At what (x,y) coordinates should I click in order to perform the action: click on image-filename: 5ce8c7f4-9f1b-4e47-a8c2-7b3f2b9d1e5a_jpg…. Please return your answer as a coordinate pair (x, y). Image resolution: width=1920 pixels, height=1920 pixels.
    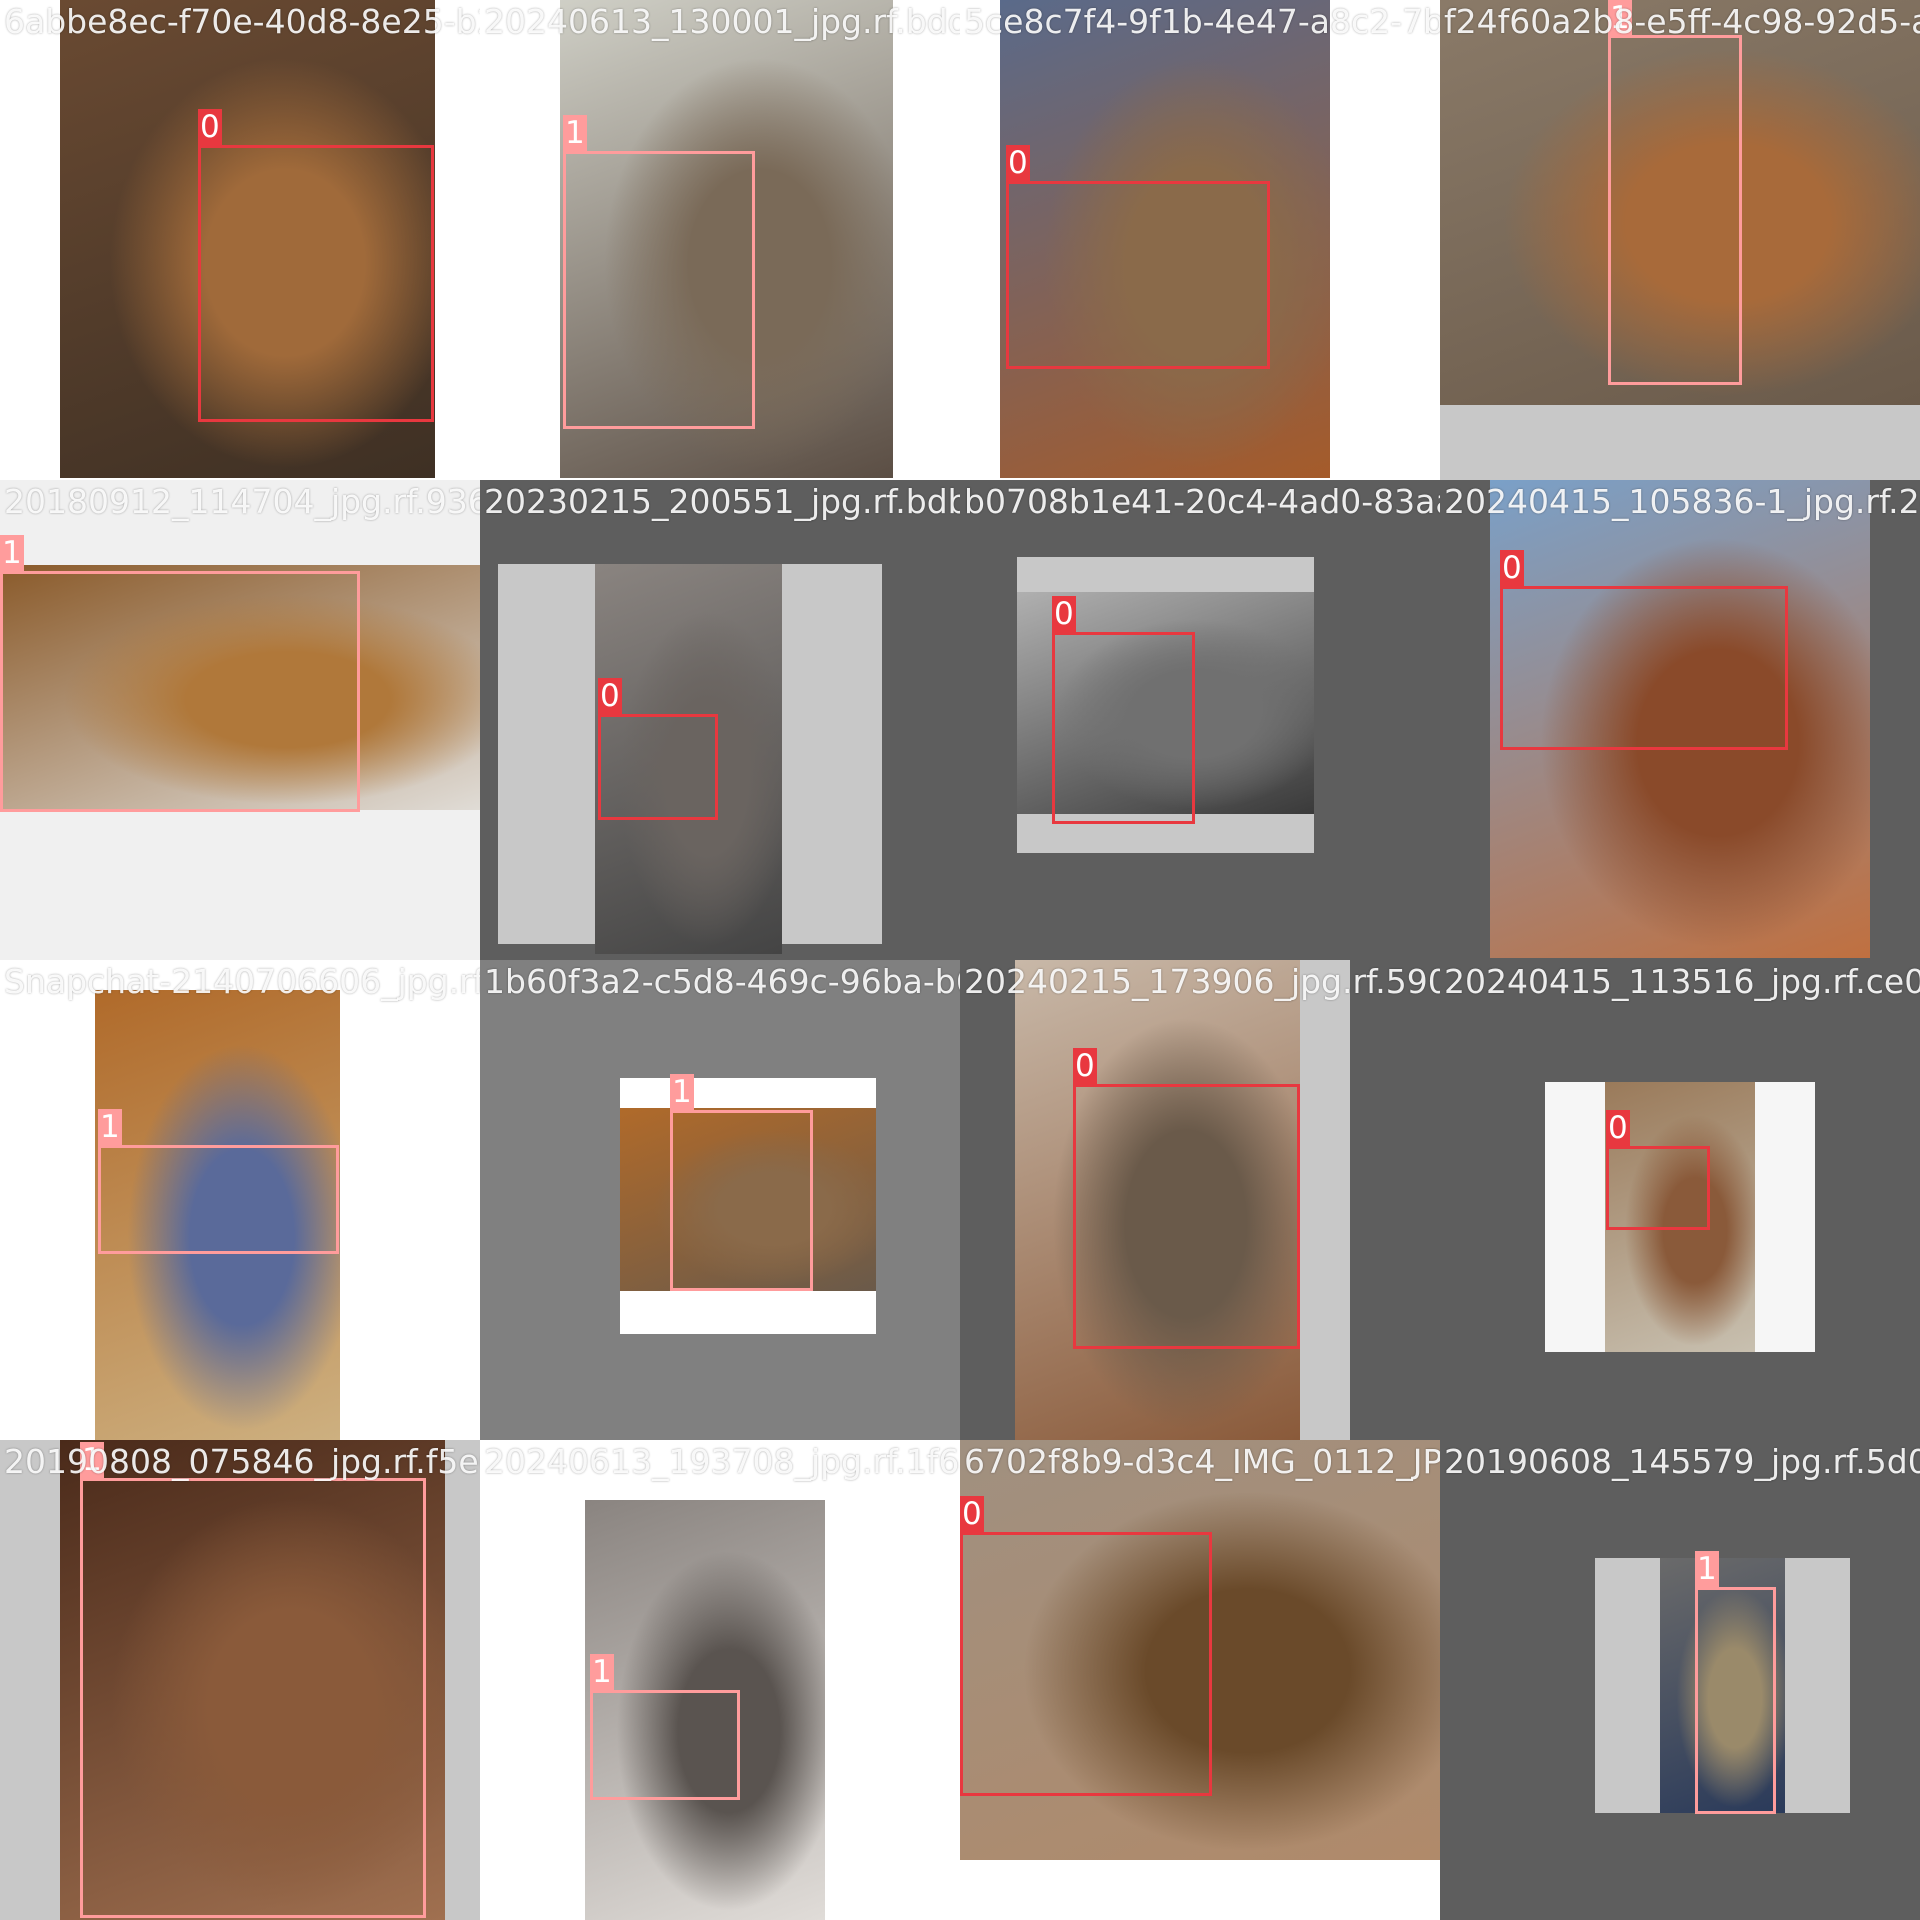
    Looking at the image, I should click on (1202, 21).